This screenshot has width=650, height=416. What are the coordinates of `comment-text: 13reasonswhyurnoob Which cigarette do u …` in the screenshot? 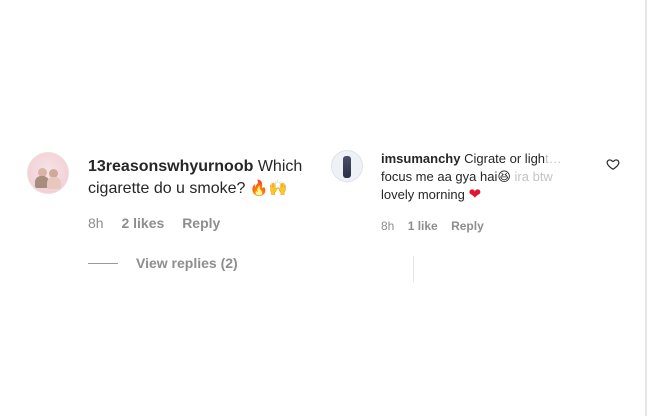 It's located at (205, 178).